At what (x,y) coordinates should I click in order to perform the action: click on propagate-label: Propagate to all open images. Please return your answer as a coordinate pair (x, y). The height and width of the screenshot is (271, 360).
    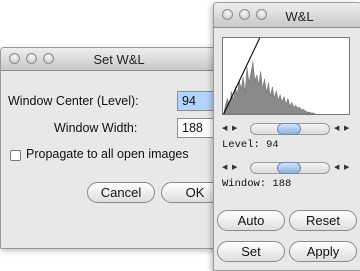
    Looking at the image, I should click on (107, 154).